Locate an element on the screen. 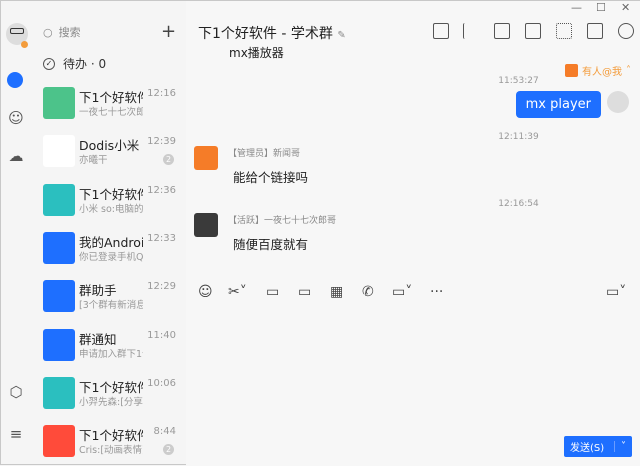  timestamp: 11:53:27 is located at coordinates (518, 81).